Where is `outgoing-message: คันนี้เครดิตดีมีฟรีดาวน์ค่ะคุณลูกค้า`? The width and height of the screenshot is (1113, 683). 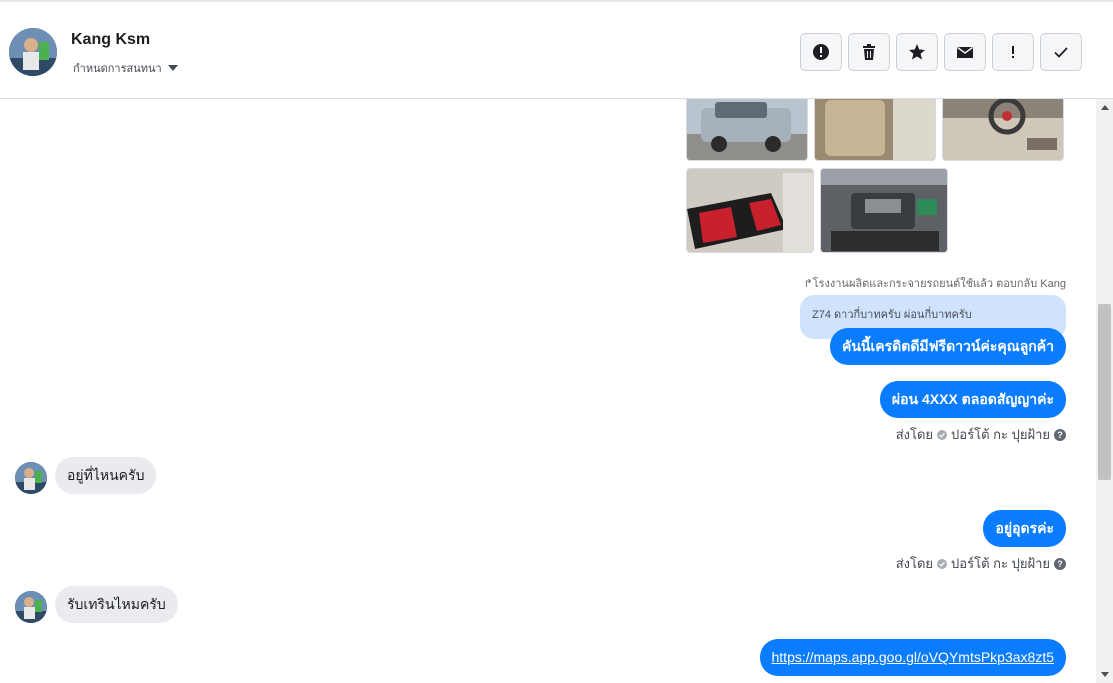
outgoing-message: คันนี้เครดิตดีมีฟรีดาวน์ค่ะคุณลูกค้า is located at coordinates (947, 346).